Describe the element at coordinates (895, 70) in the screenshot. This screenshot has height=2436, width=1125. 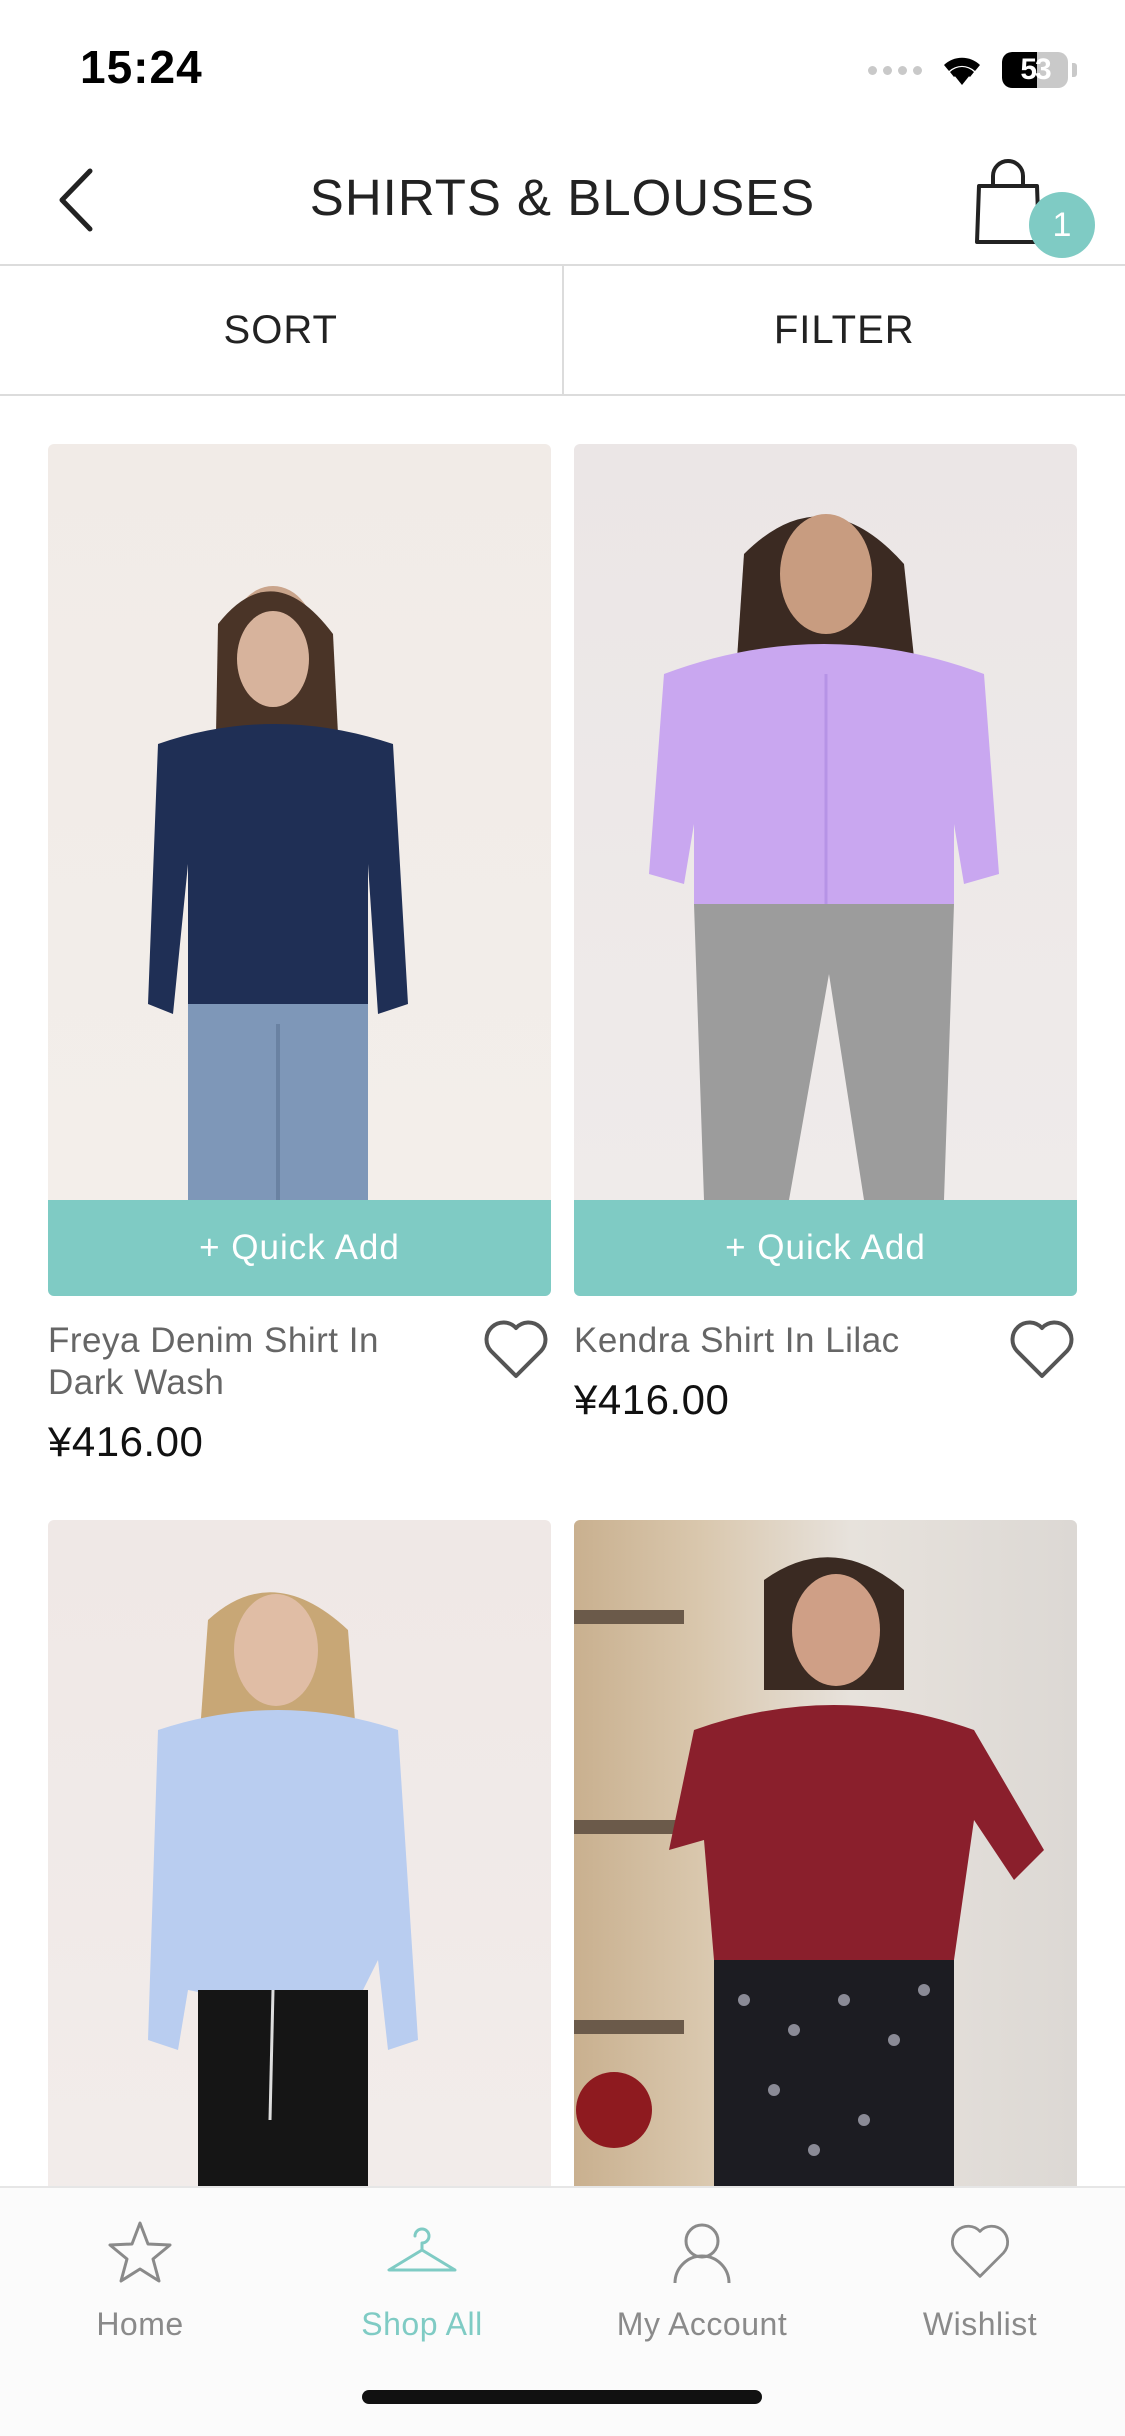
I see `cellular-signal-icon` at that location.